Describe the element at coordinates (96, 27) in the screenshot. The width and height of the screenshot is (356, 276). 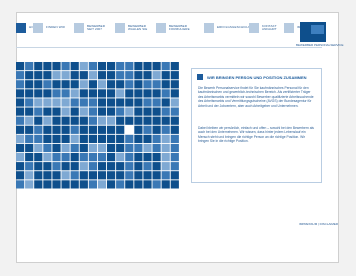
I see `nav-label: BEWERBER SEIT 2007` at that location.